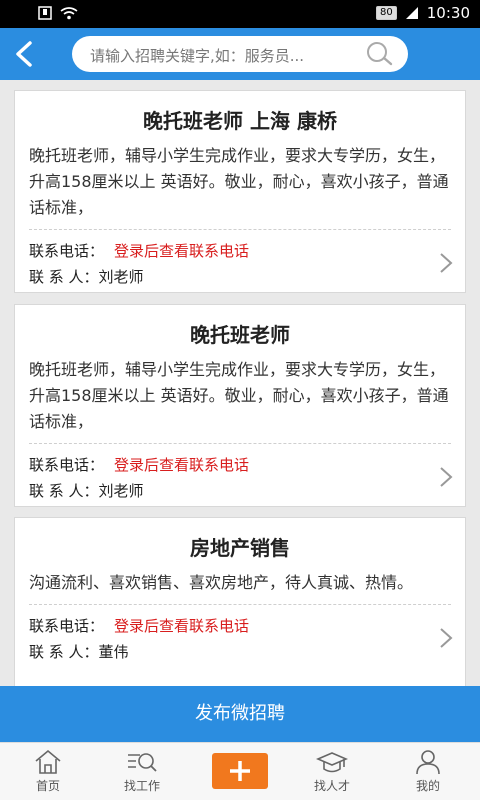  What do you see at coordinates (428, 762) in the screenshot?
I see `user-icon` at bounding box center [428, 762].